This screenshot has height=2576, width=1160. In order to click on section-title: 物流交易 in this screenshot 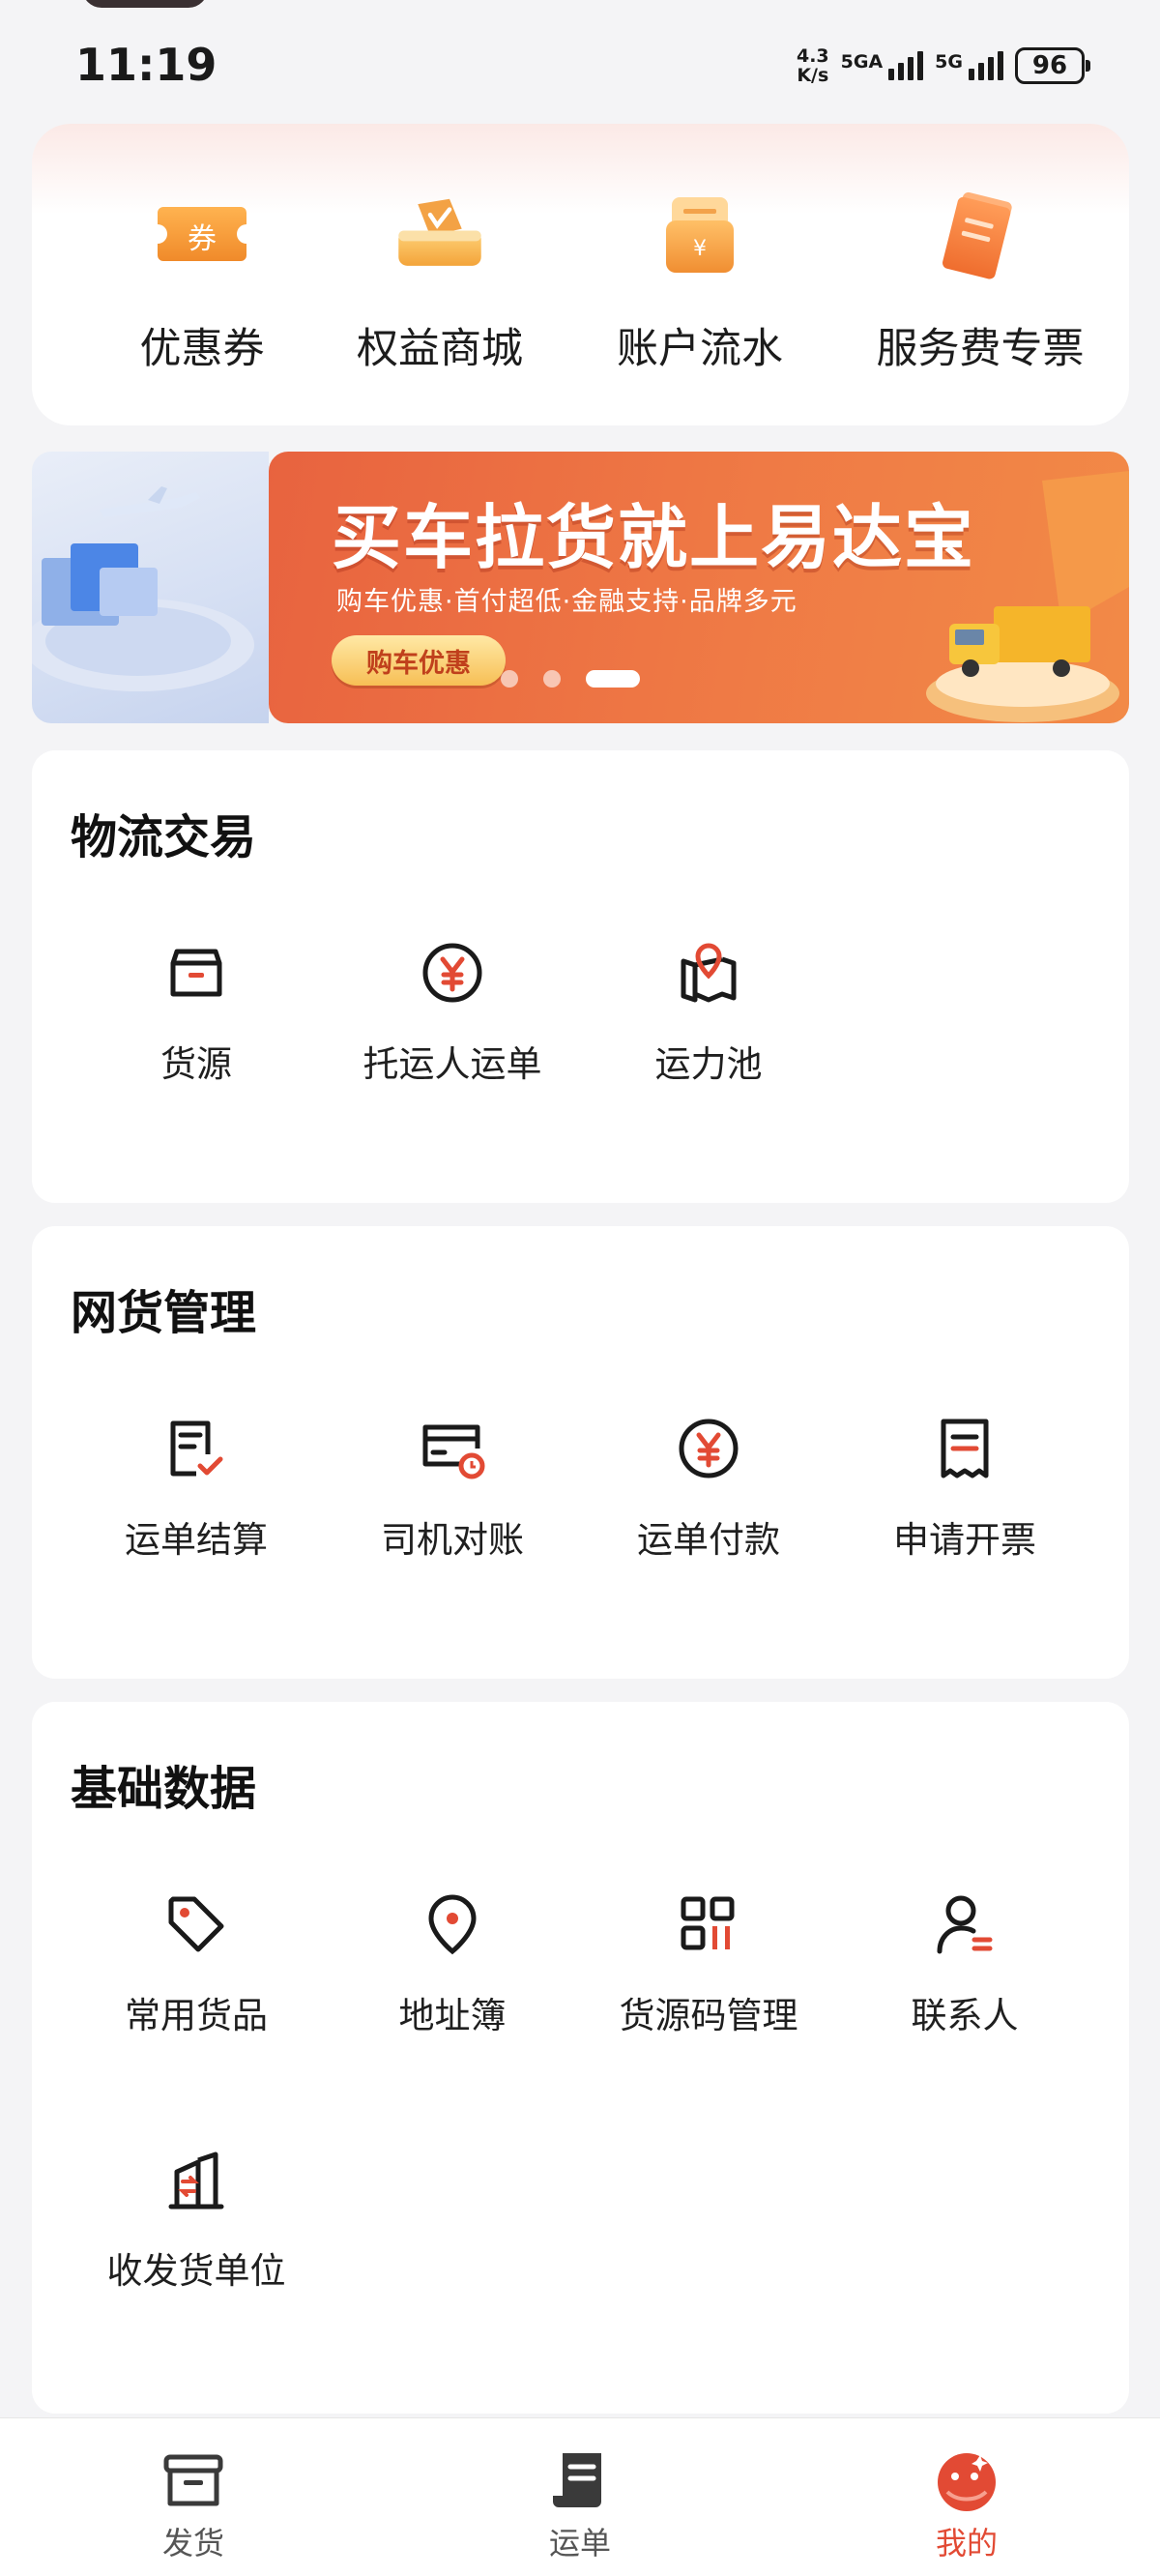, I will do `click(164, 837)`.